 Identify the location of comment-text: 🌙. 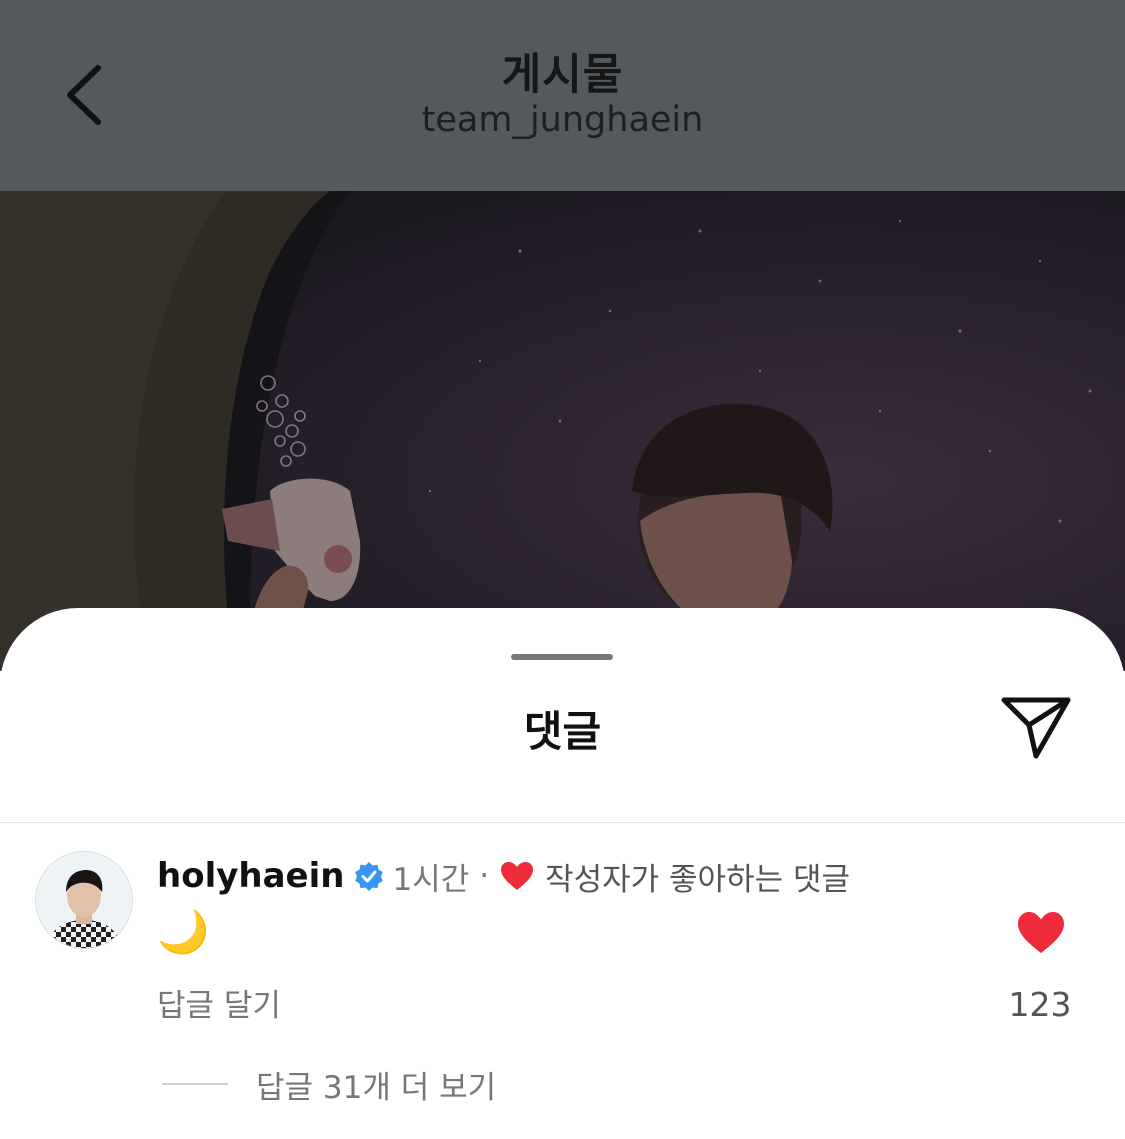
(183, 931).